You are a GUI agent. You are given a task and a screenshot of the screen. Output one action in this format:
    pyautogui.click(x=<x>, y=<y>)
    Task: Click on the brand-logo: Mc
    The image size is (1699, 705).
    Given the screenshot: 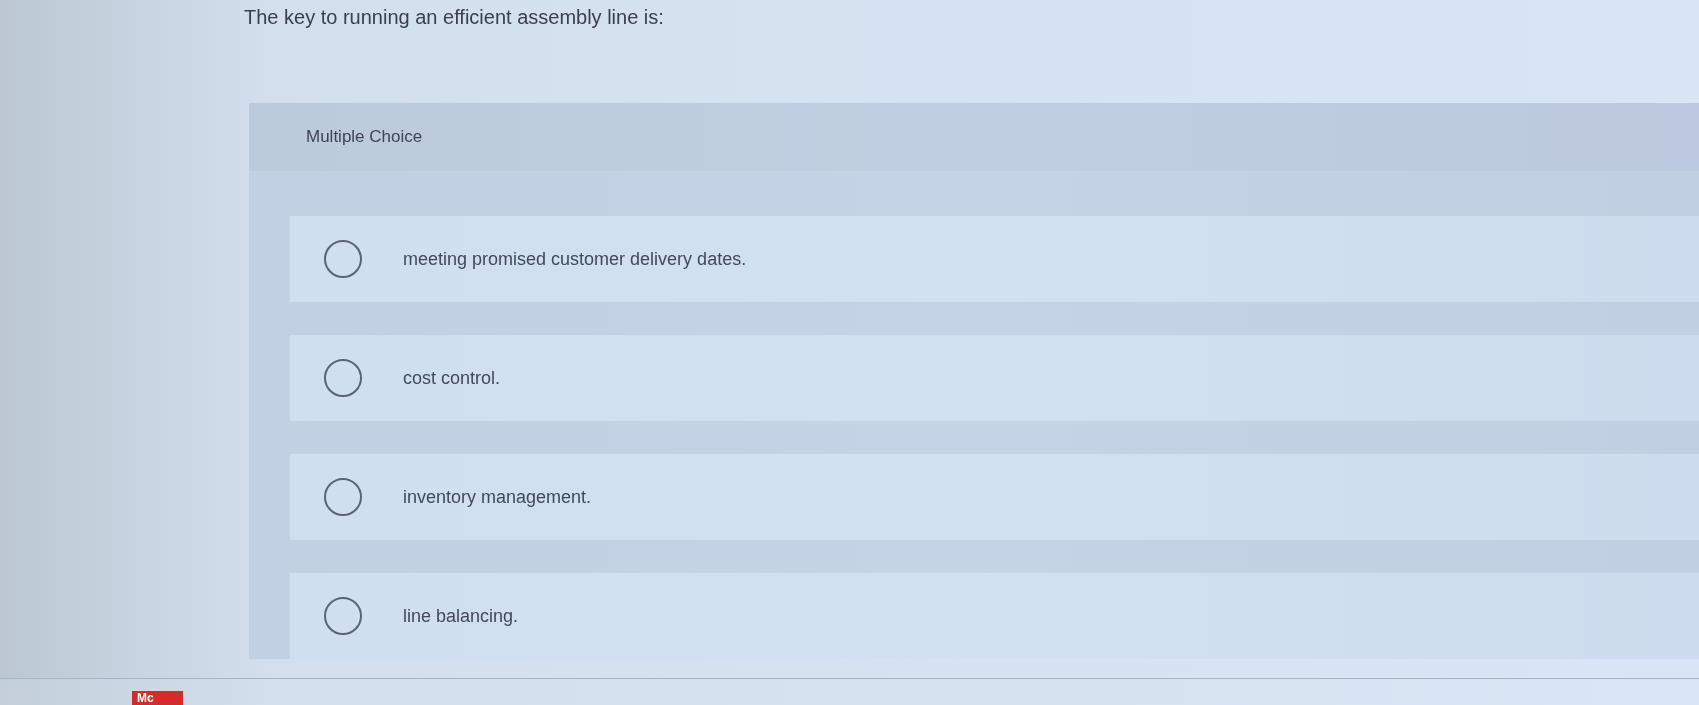 What is the action you would take?
    pyautogui.click(x=157, y=698)
    